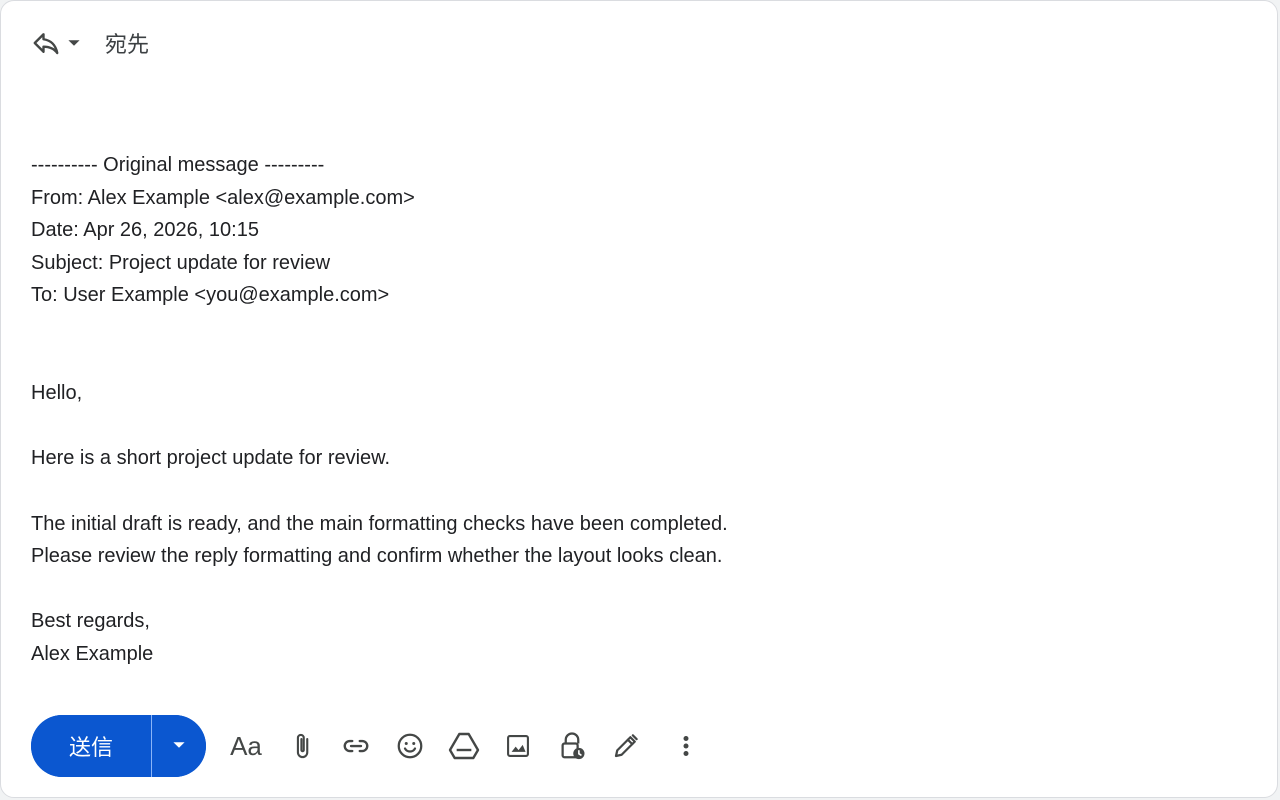  What do you see at coordinates (223, 197) in the screenshot?
I see `quoted-from: From: Alex Example <alex@example.com>` at bounding box center [223, 197].